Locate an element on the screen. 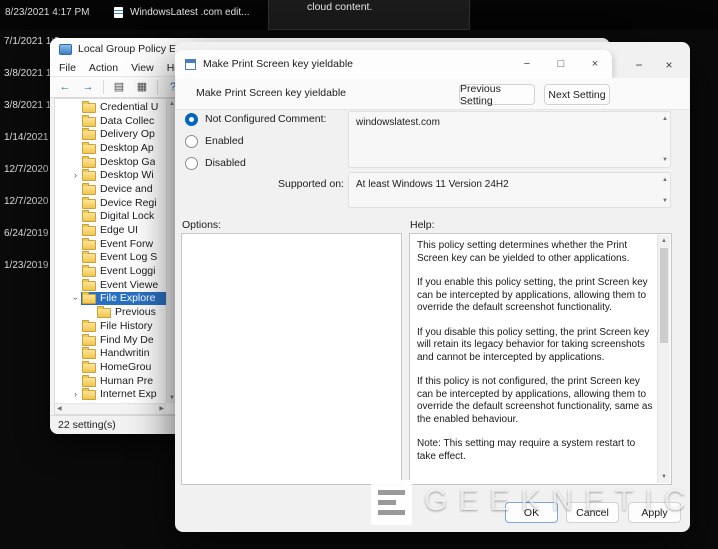 Image resolution: width=718 pixels, height=549 pixels. tree-item-label: Delivery Op is located at coordinates (127, 134).